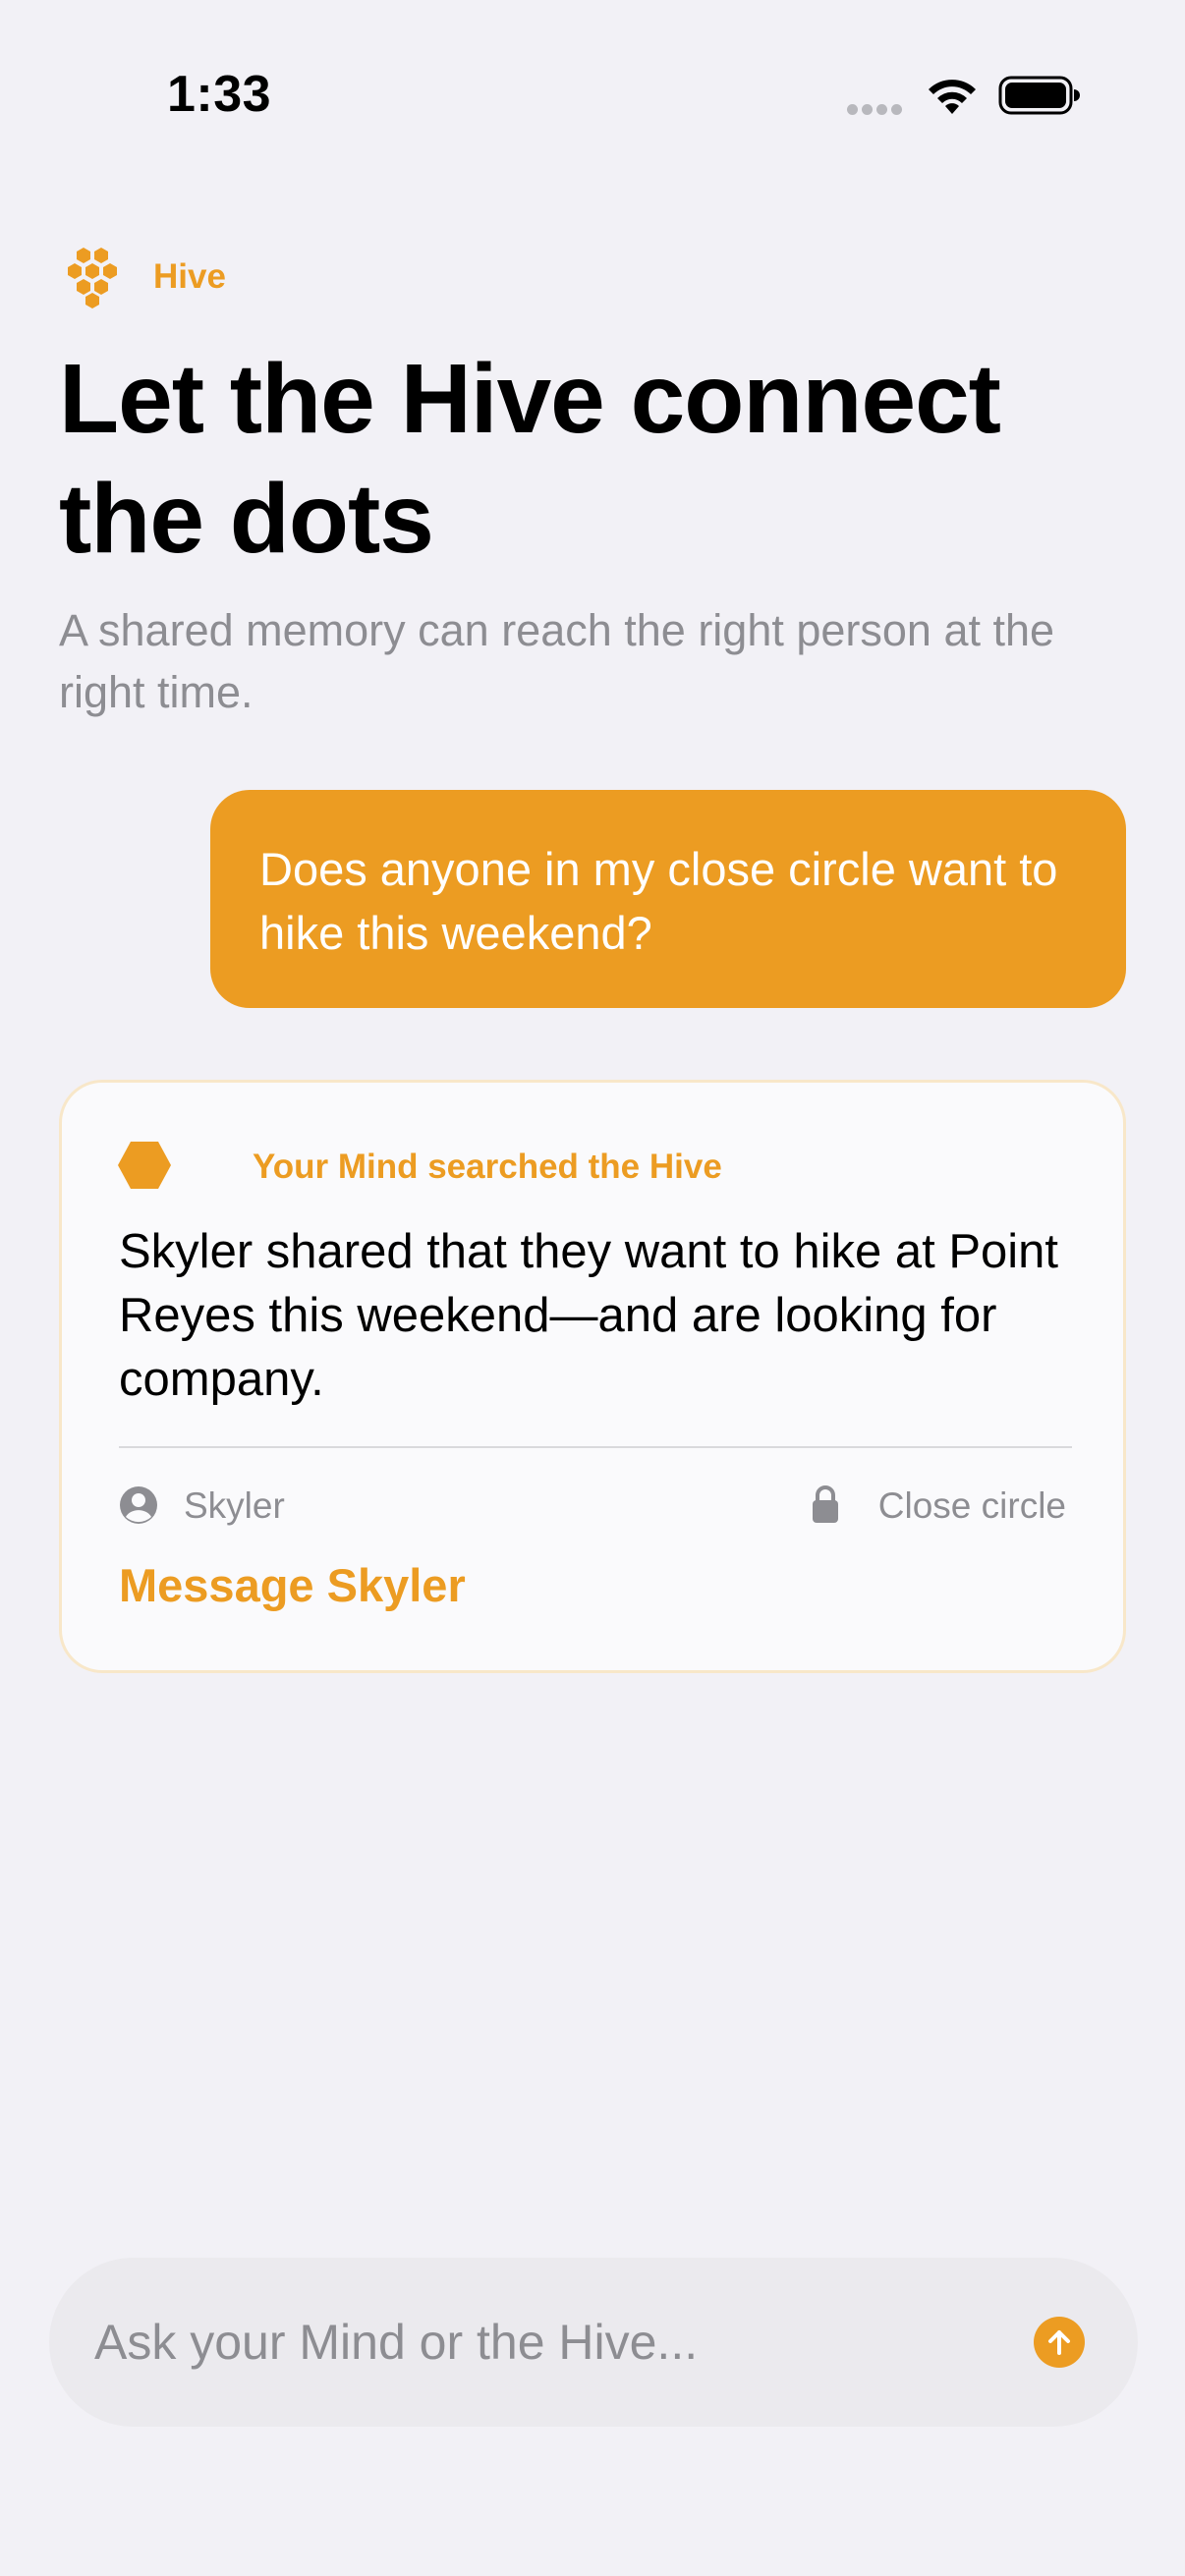  What do you see at coordinates (530, 459) in the screenshot?
I see `page-title: Let the Hive connect the dots` at bounding box center [530, 459].